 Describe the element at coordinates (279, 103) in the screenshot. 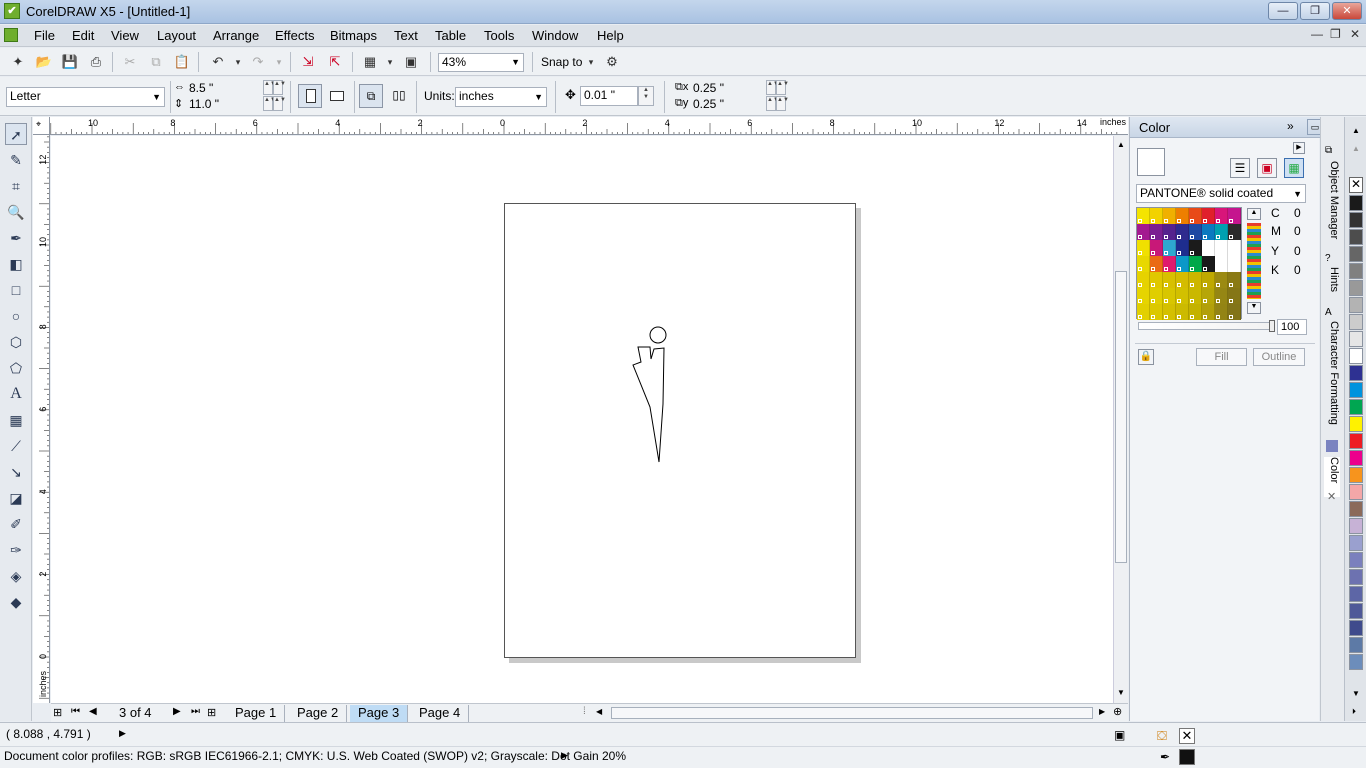

I see `height-lock: ▲▼` at that location.